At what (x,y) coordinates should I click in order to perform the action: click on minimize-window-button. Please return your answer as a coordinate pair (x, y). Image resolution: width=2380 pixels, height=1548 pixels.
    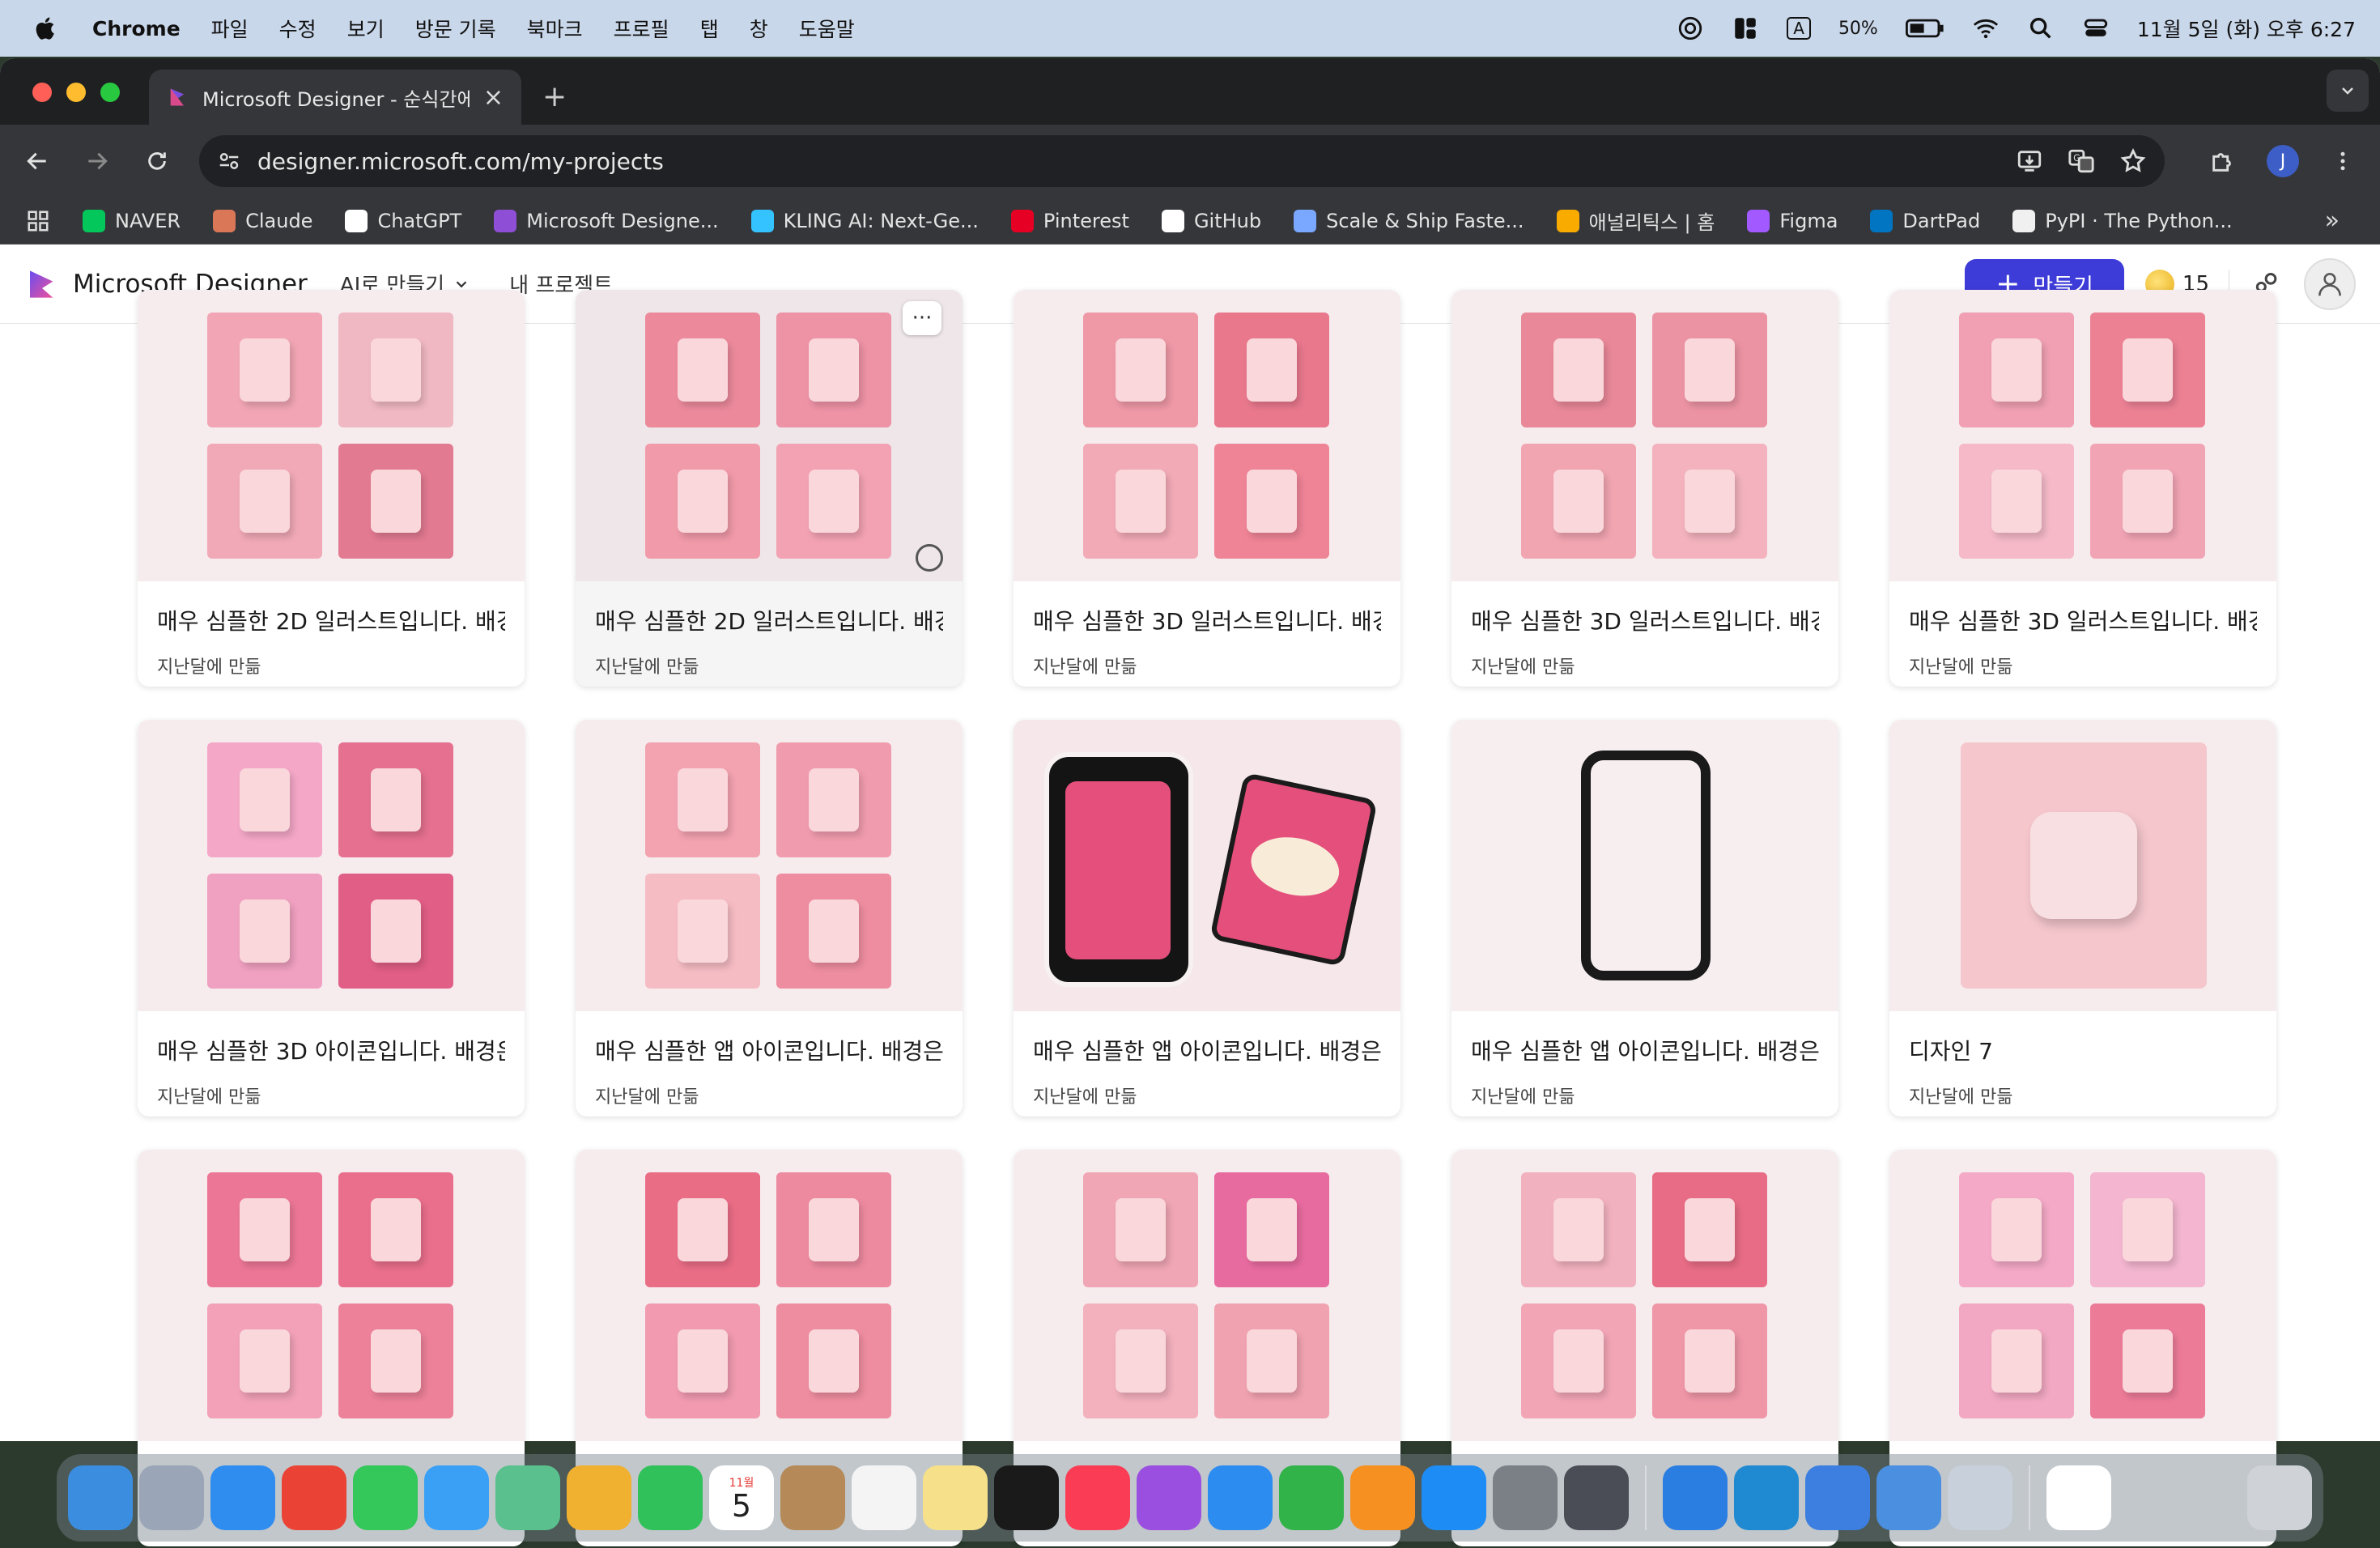
    Looking at the image, I should click on (76, 92).